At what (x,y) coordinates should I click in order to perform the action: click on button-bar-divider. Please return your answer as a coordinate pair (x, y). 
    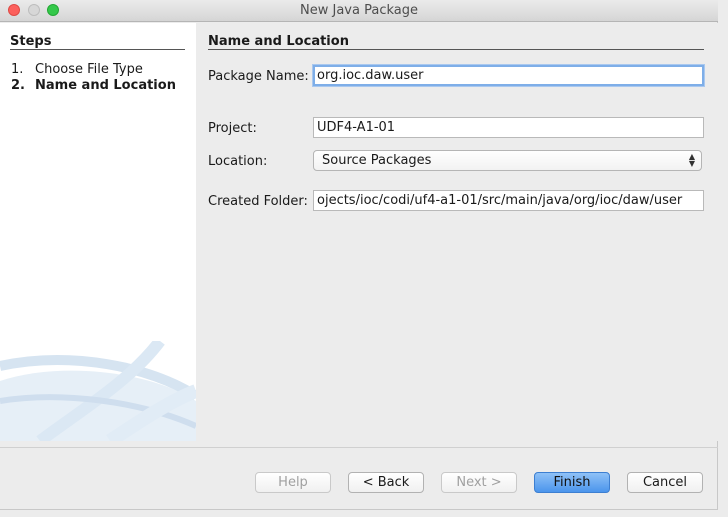
    Looking at the image, I should click on (359, 447).